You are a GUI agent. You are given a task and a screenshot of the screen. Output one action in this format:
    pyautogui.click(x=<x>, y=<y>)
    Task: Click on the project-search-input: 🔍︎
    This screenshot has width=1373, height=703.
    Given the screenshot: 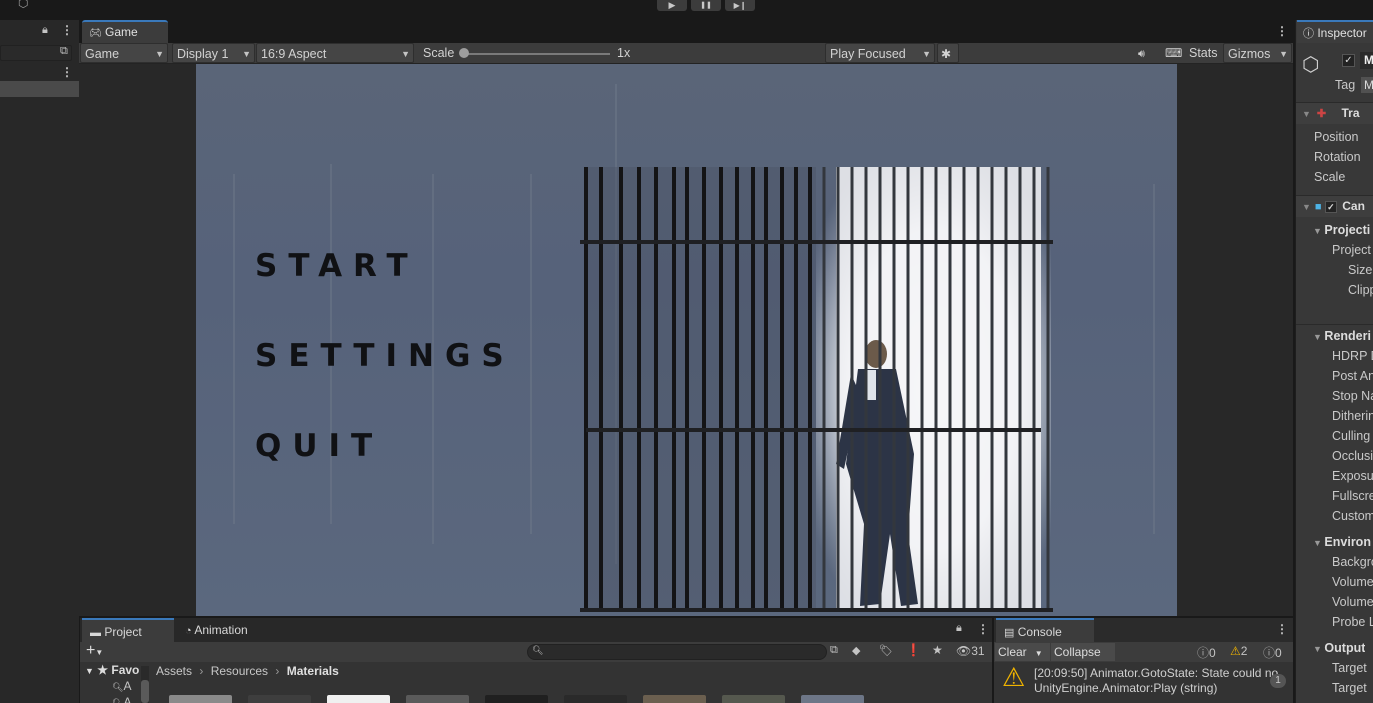 What is the action you would take?
    pyautogui.click(x=677, y=652)
    